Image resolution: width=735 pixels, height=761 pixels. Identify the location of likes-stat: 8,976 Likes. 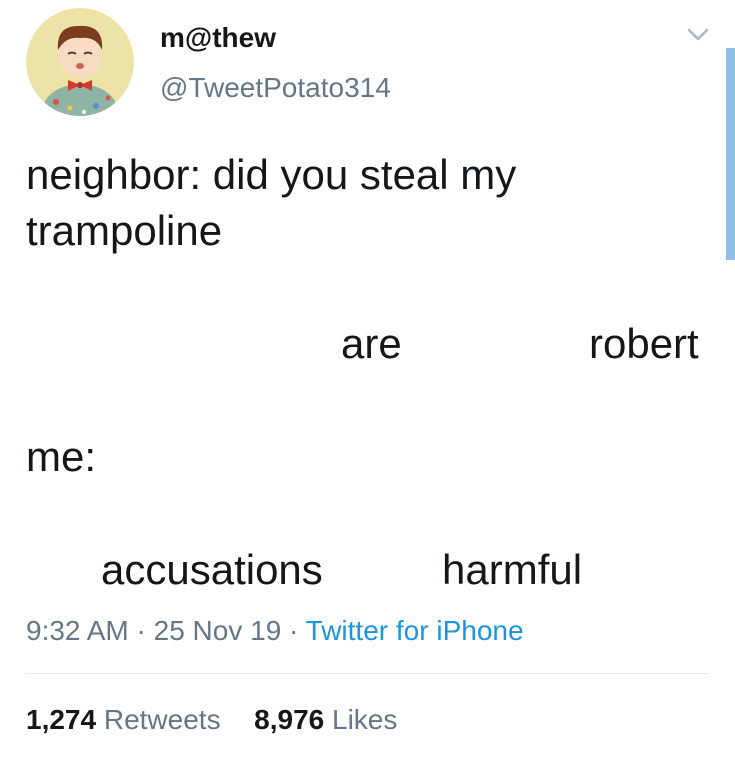
(325, 719).